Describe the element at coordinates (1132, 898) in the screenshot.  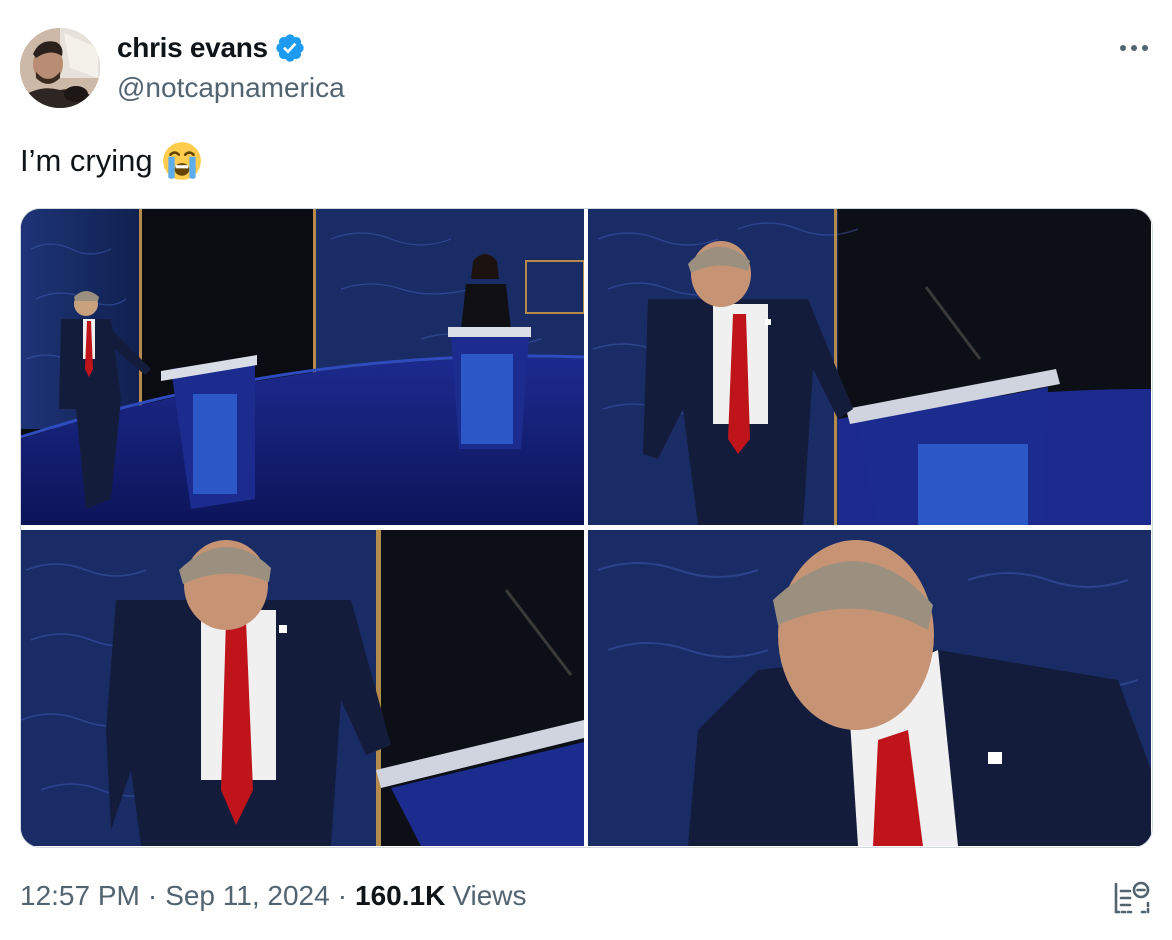
I see `analytics-icon` at that location.